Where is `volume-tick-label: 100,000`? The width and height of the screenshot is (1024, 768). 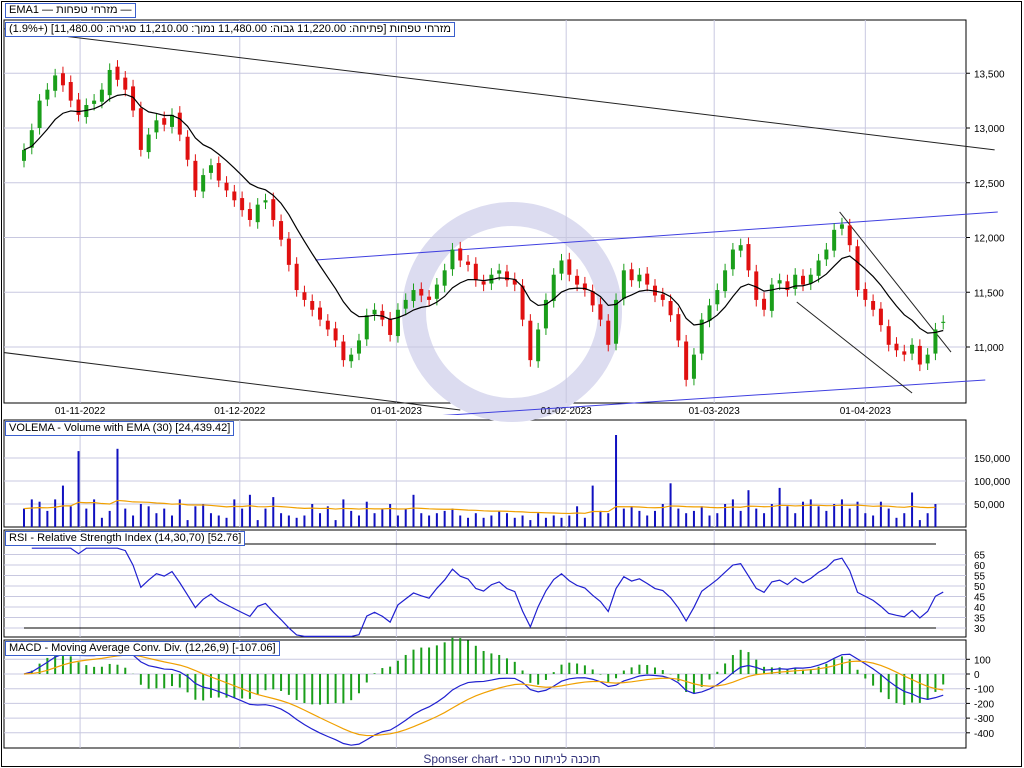
volume-tick-label: 100,000 is located at coordinates (992, 482).